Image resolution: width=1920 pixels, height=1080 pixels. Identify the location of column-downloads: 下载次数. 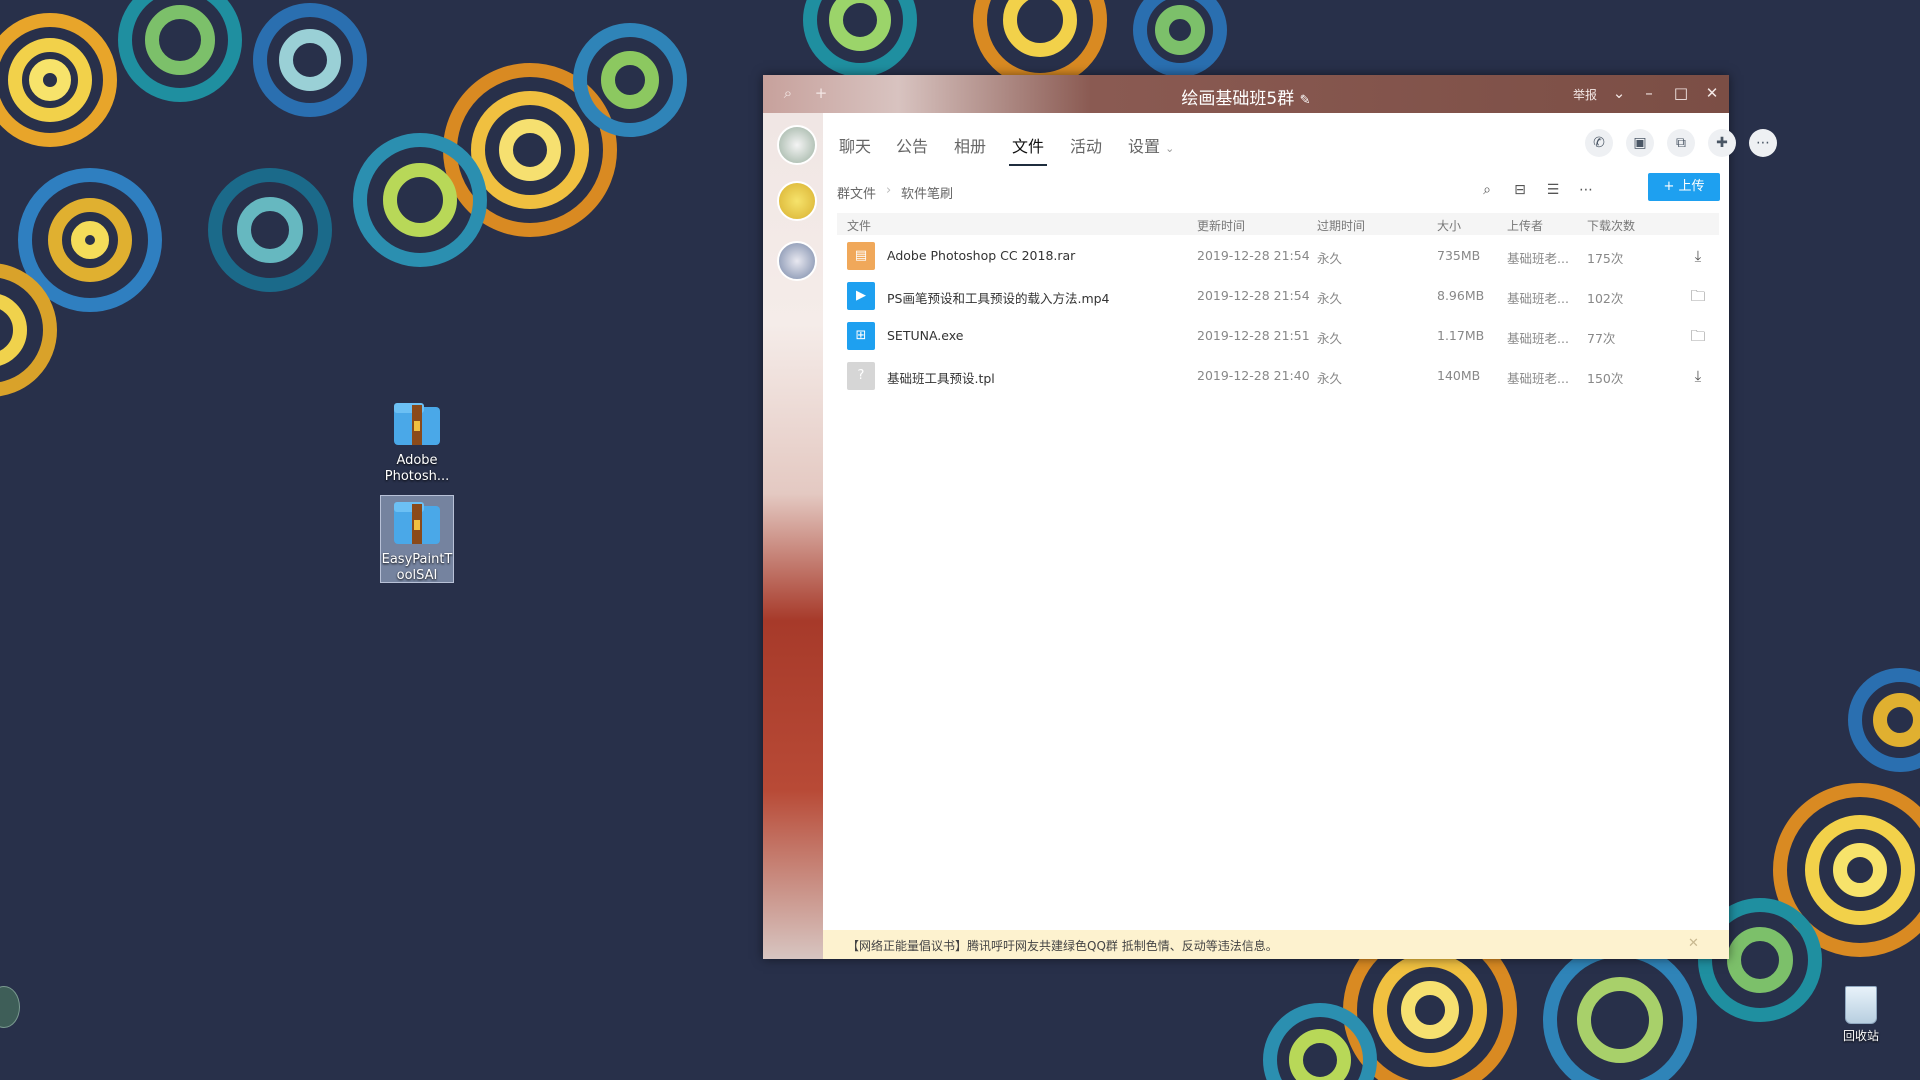
(1611, 225).